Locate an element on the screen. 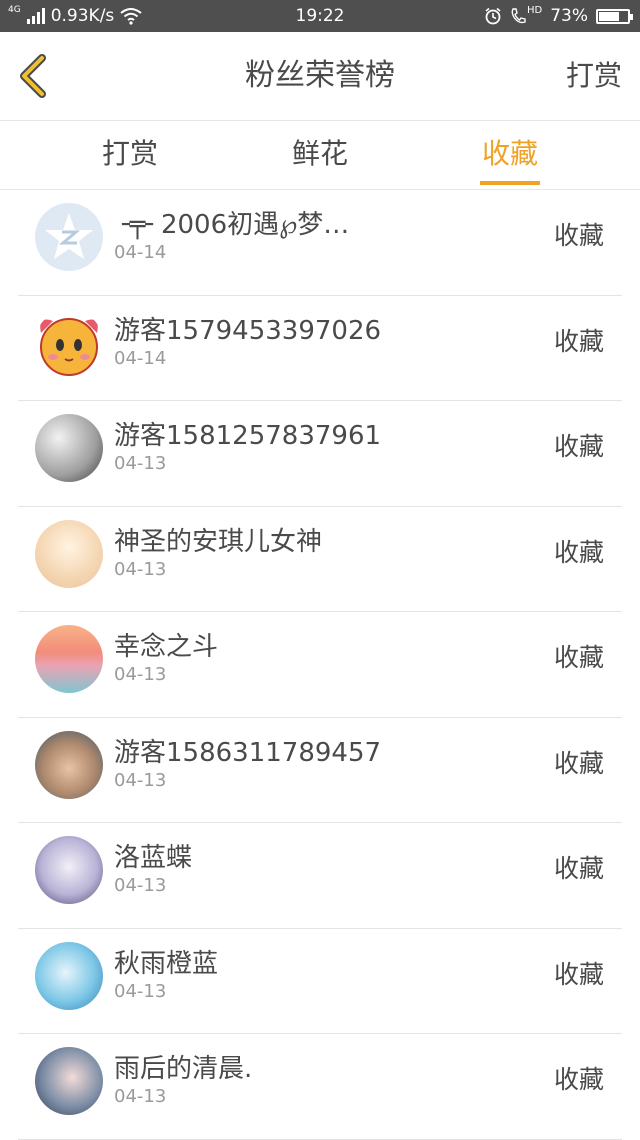 The width and height of the screenshot is (640, 1140). tab-favorites: 收藏 is located at coordinates (510, 155).